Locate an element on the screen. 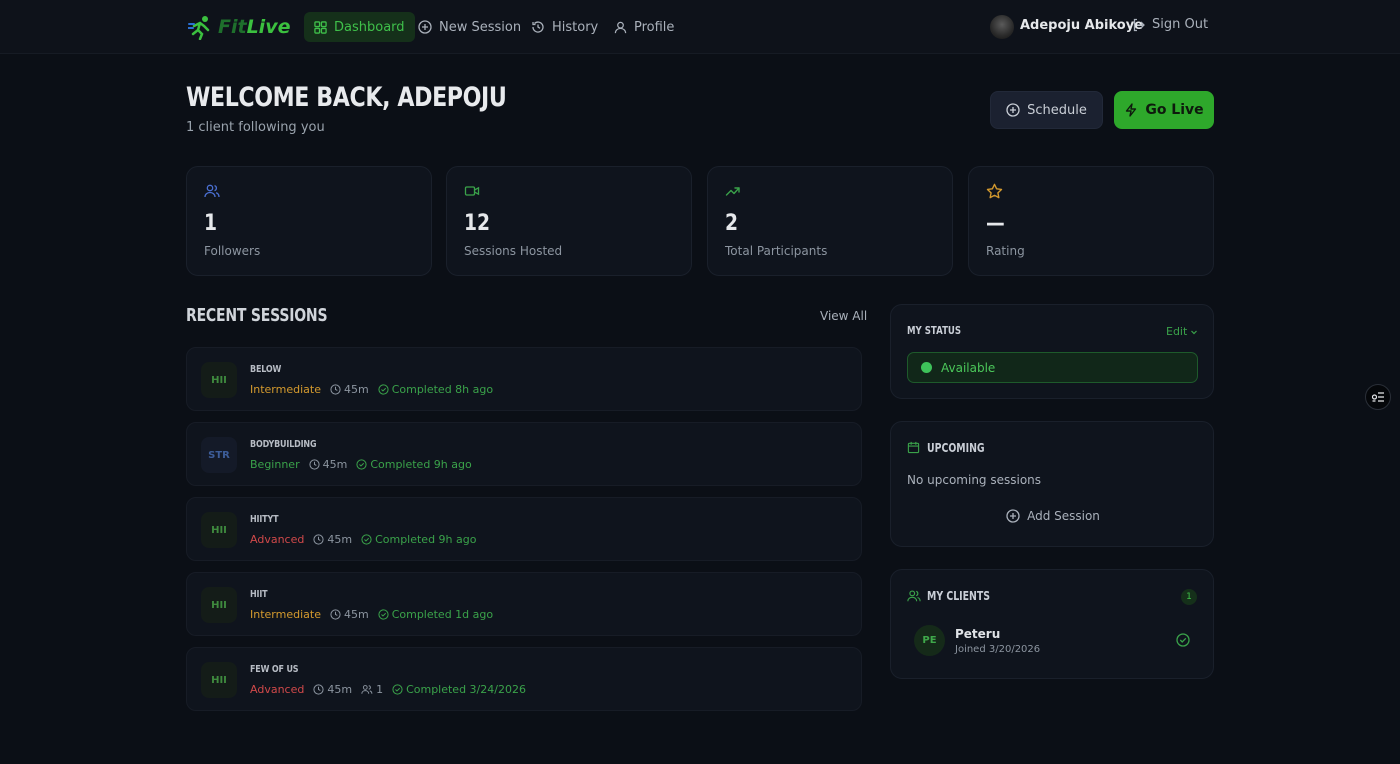  go-live-button: Go Live is located at coordinates (1164, 110).